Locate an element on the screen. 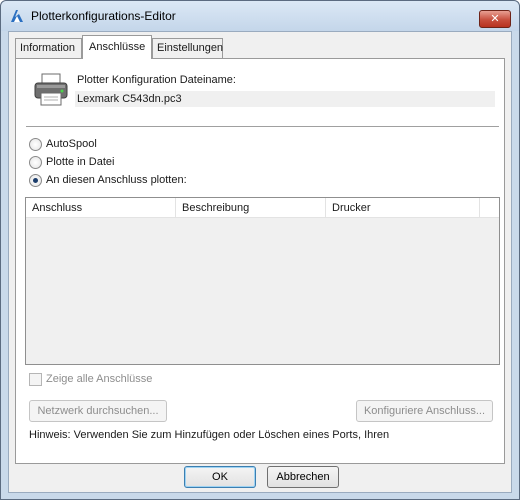 This screenshot has height=500, width=520. app-logo-icon is located at coordinates (17, 16).